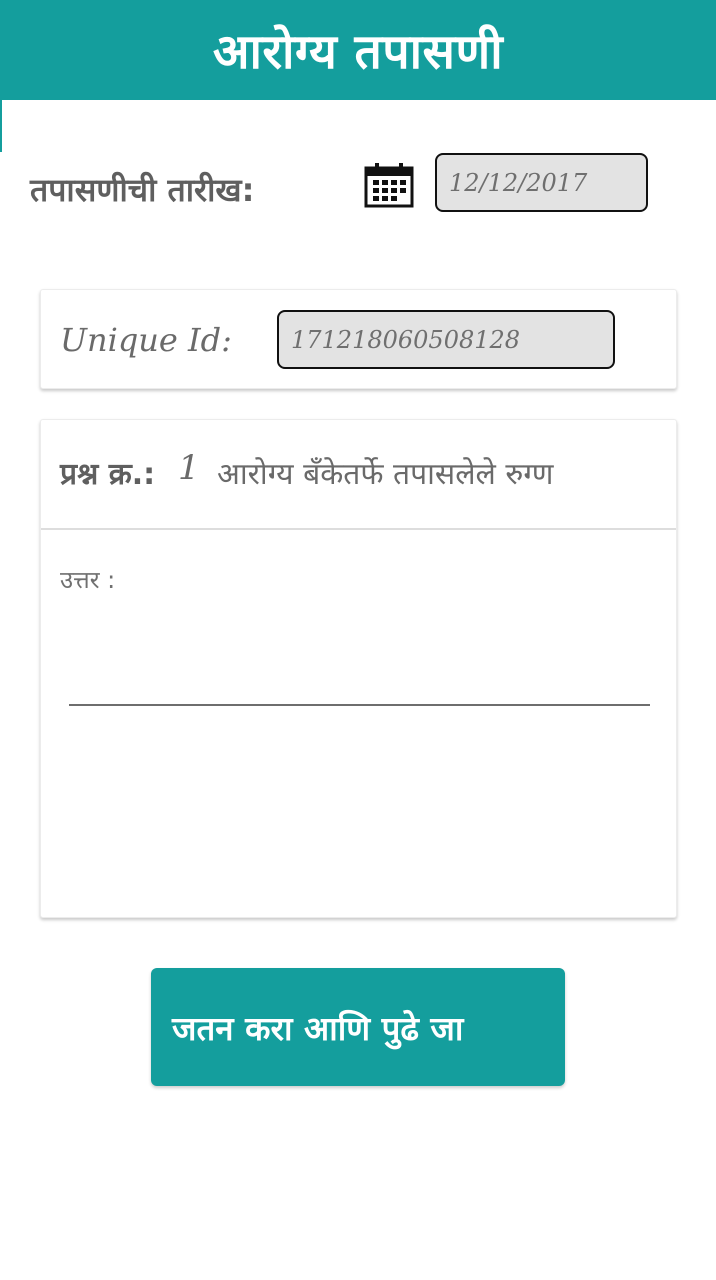 The width and height of the screenshot is (716, 1280). I want to click on unique-id-card: Unique Id: 171218060508128, so click(358, 339).